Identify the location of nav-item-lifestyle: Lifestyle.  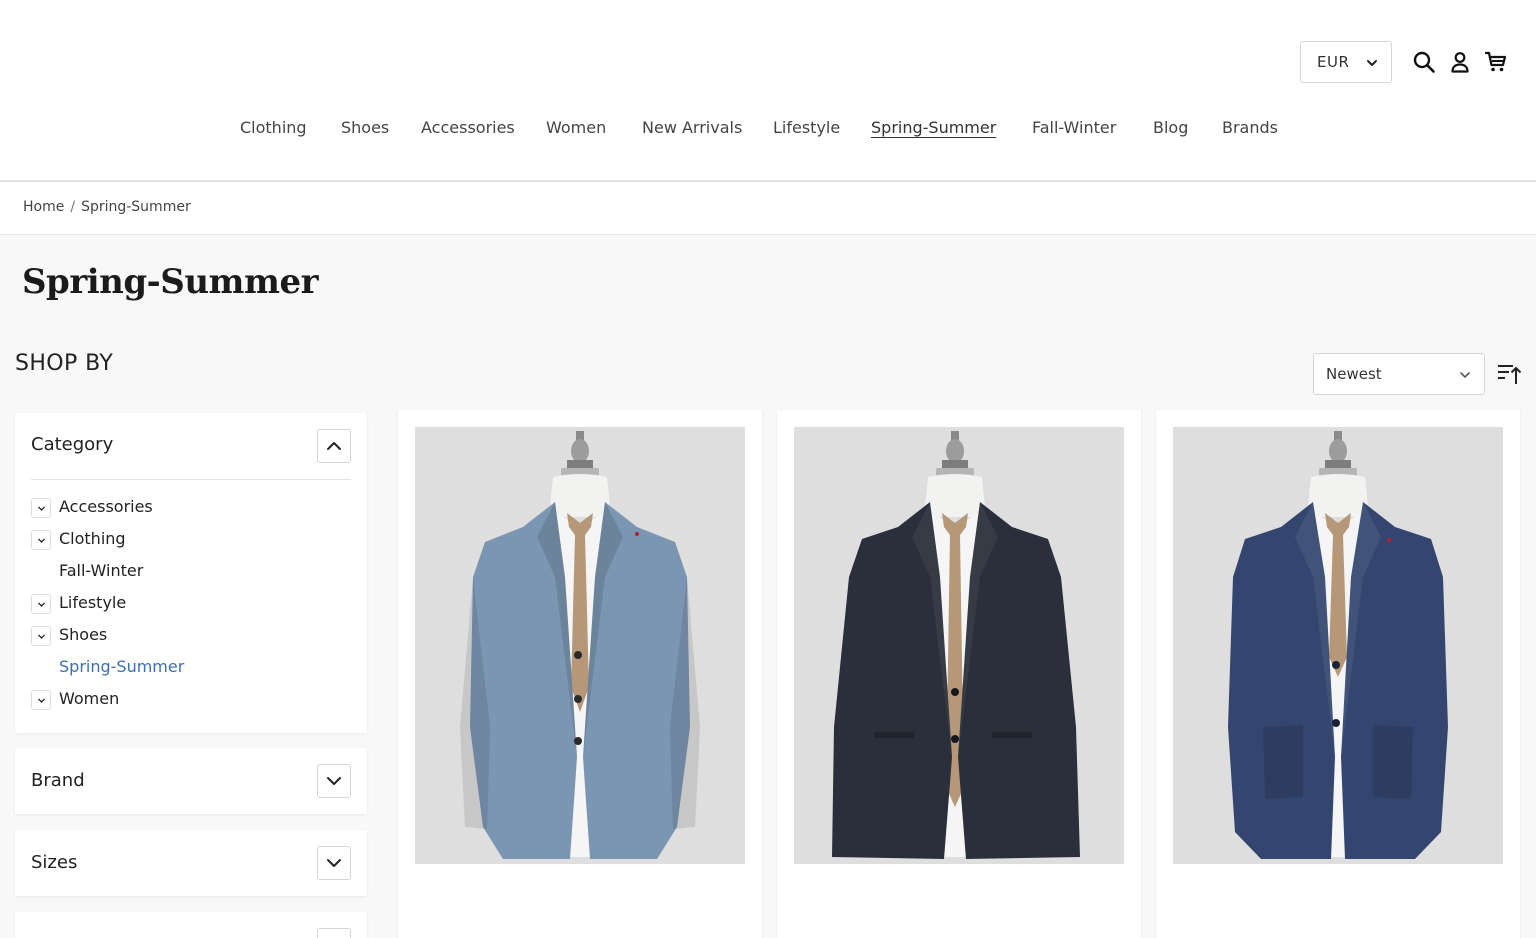
(806, 127).